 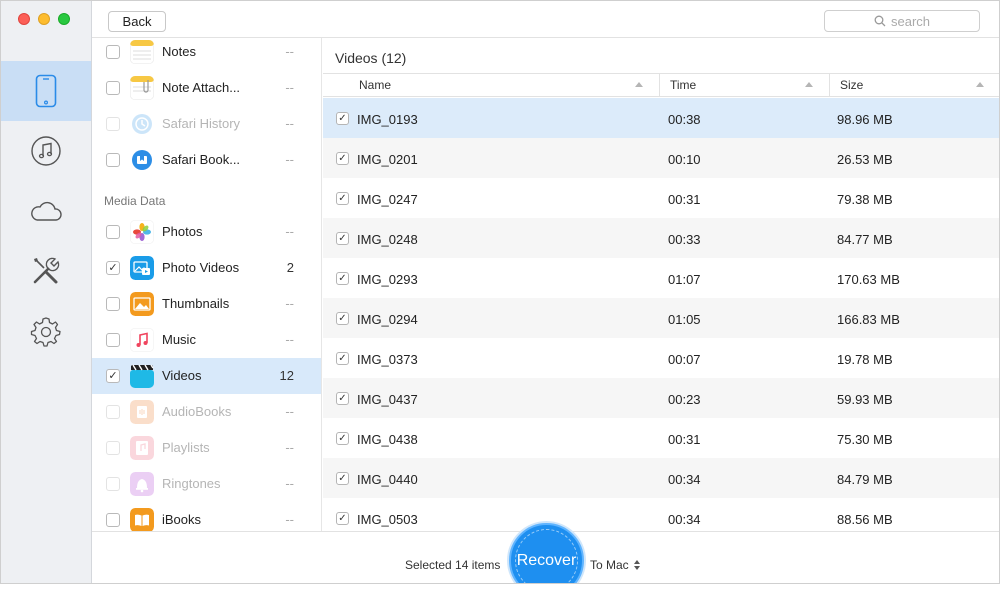 What do you see at coordinates (186, 447) in the screenshot?
I see `category-label: Playlists` at bounding box center [186, 447].